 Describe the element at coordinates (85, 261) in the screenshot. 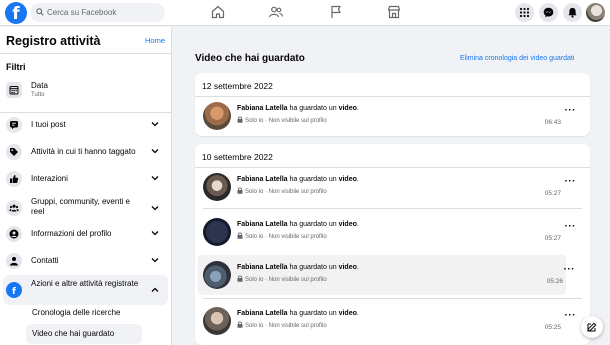

I see `sidebar-item-contacts: Contatti` at that location.